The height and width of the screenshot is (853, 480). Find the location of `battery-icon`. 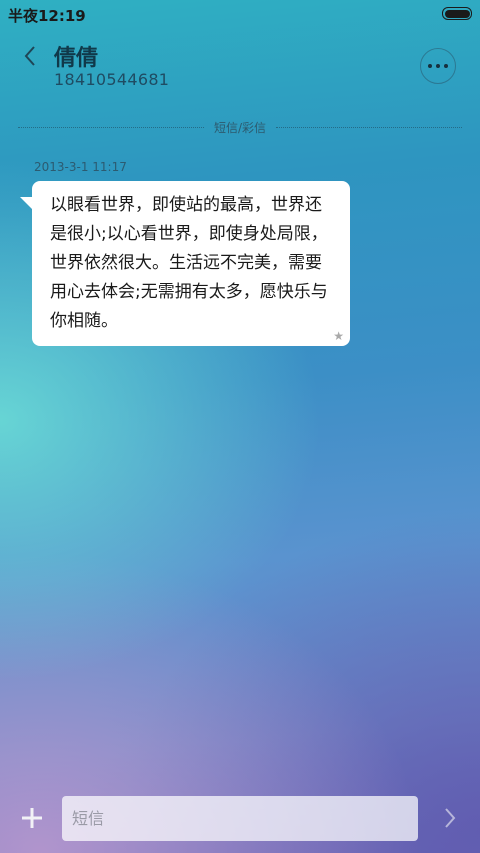

battery-icon is located at coordinates (457, 13).